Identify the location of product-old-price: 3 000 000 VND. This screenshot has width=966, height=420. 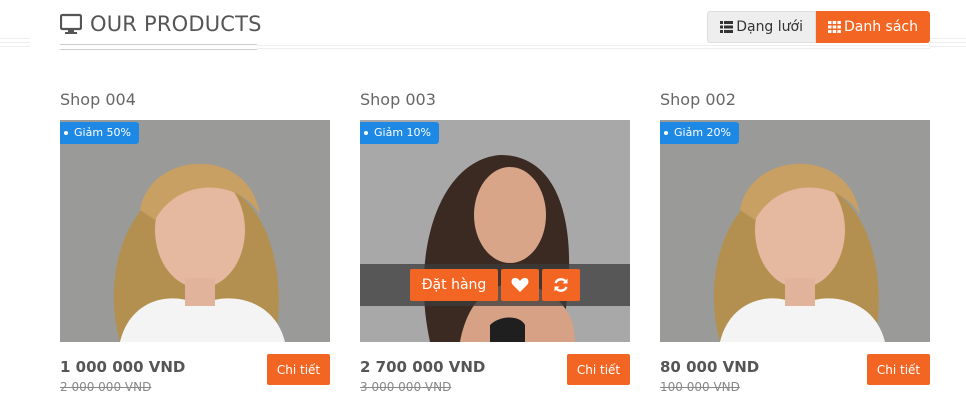
(406, 387).